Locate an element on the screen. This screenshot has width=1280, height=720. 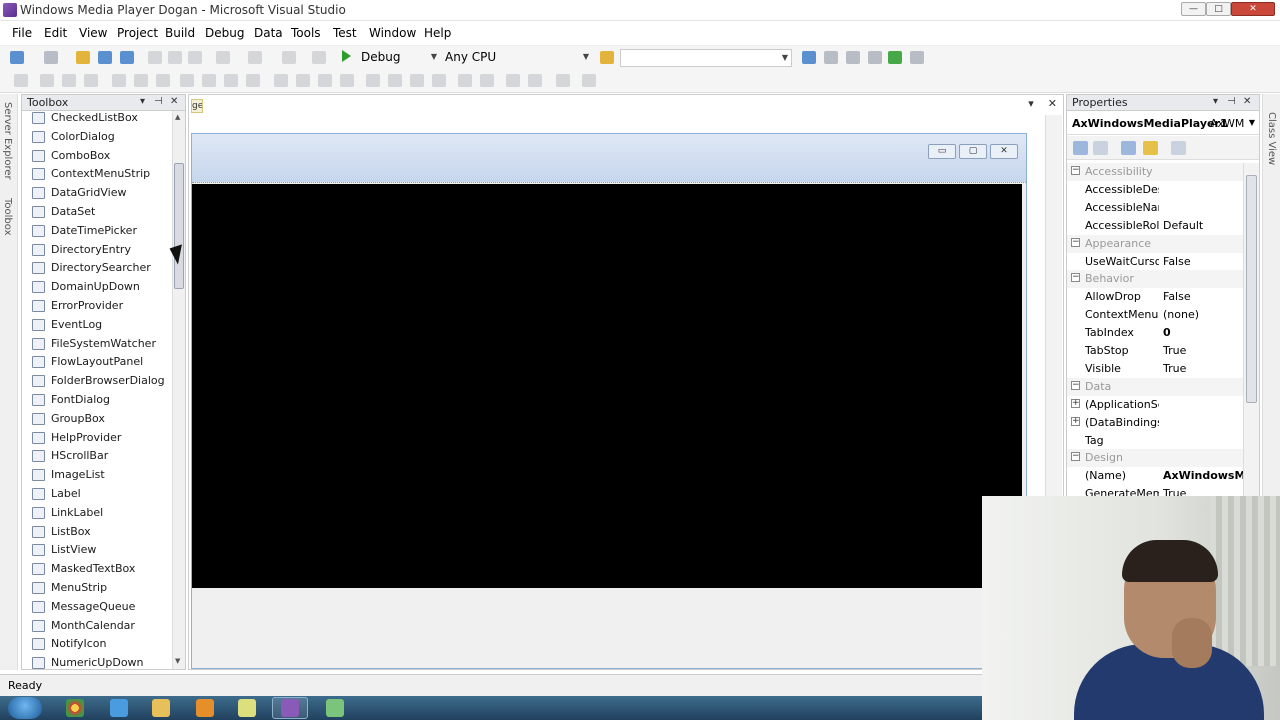
make-same-height-icon is located at coordinates (209, 80).